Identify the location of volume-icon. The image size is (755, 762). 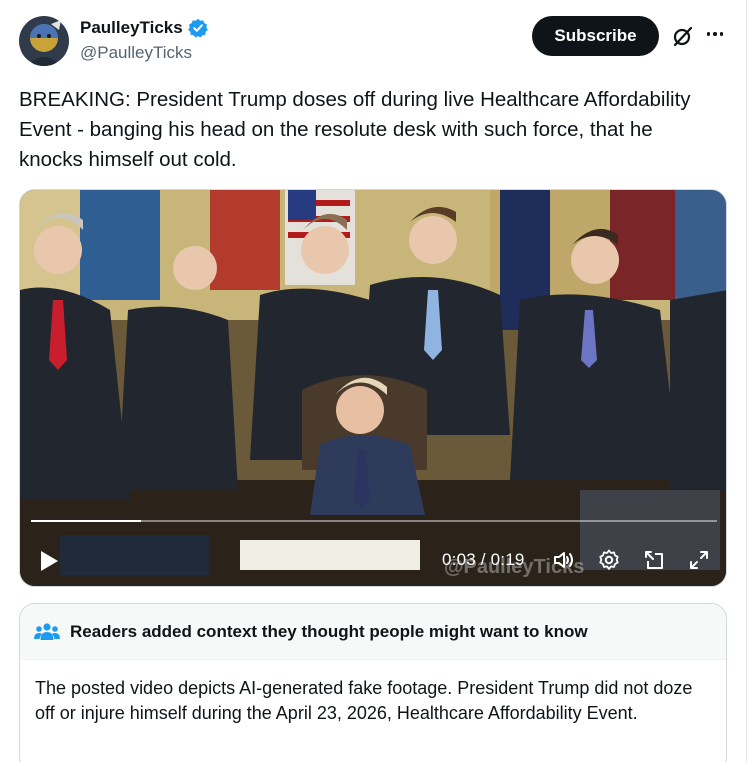
(564, 560).